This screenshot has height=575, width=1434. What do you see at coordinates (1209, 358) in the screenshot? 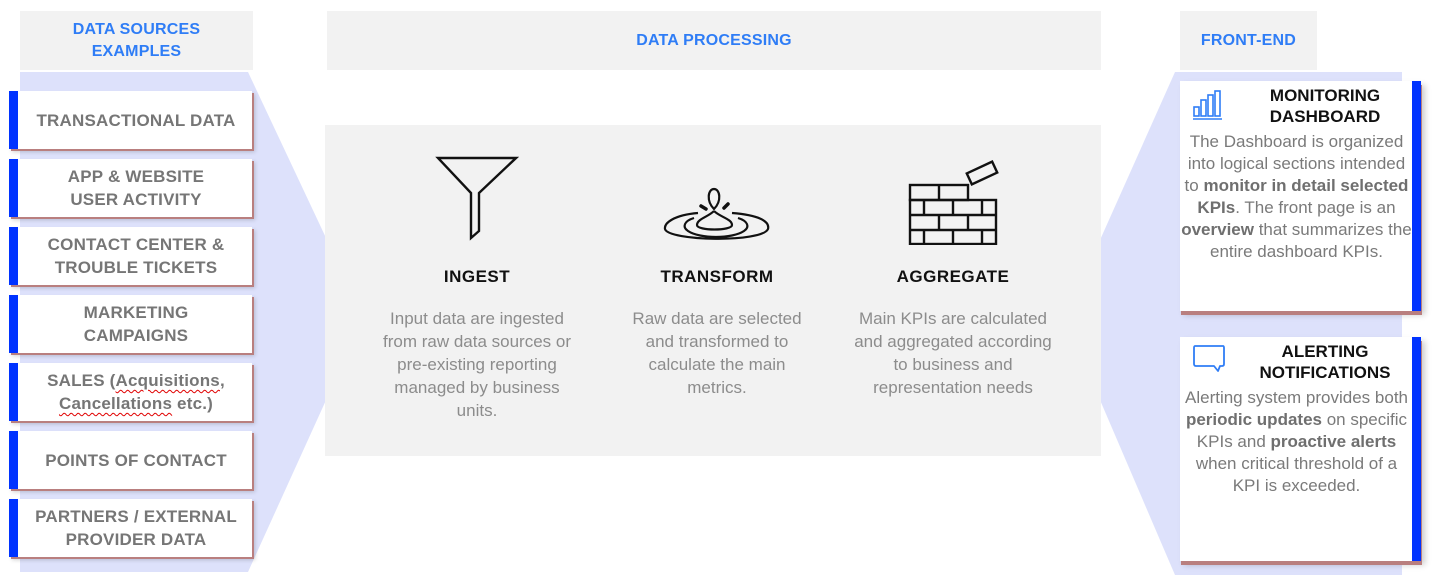
I see `chat-bubble-icon` at bounding box center [1209, 358].